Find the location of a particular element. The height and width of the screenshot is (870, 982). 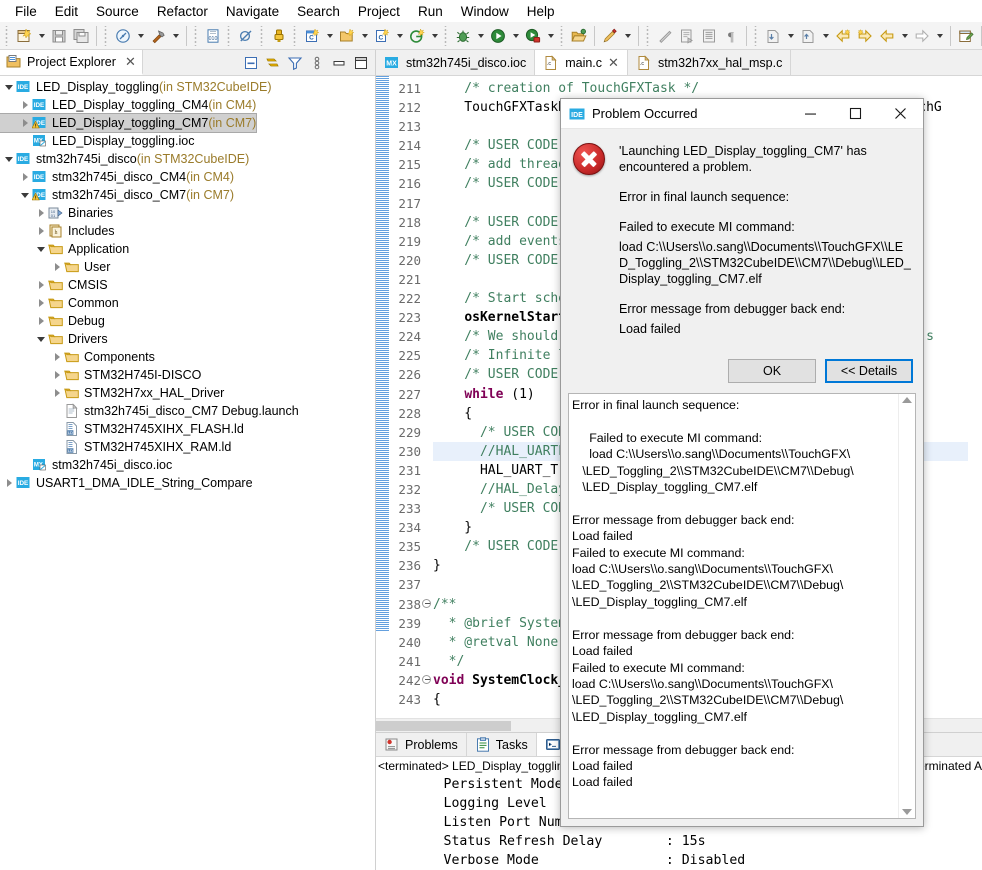

editor-tab-main-c: .c main.c ✕ is located at coordinates (581, 62).